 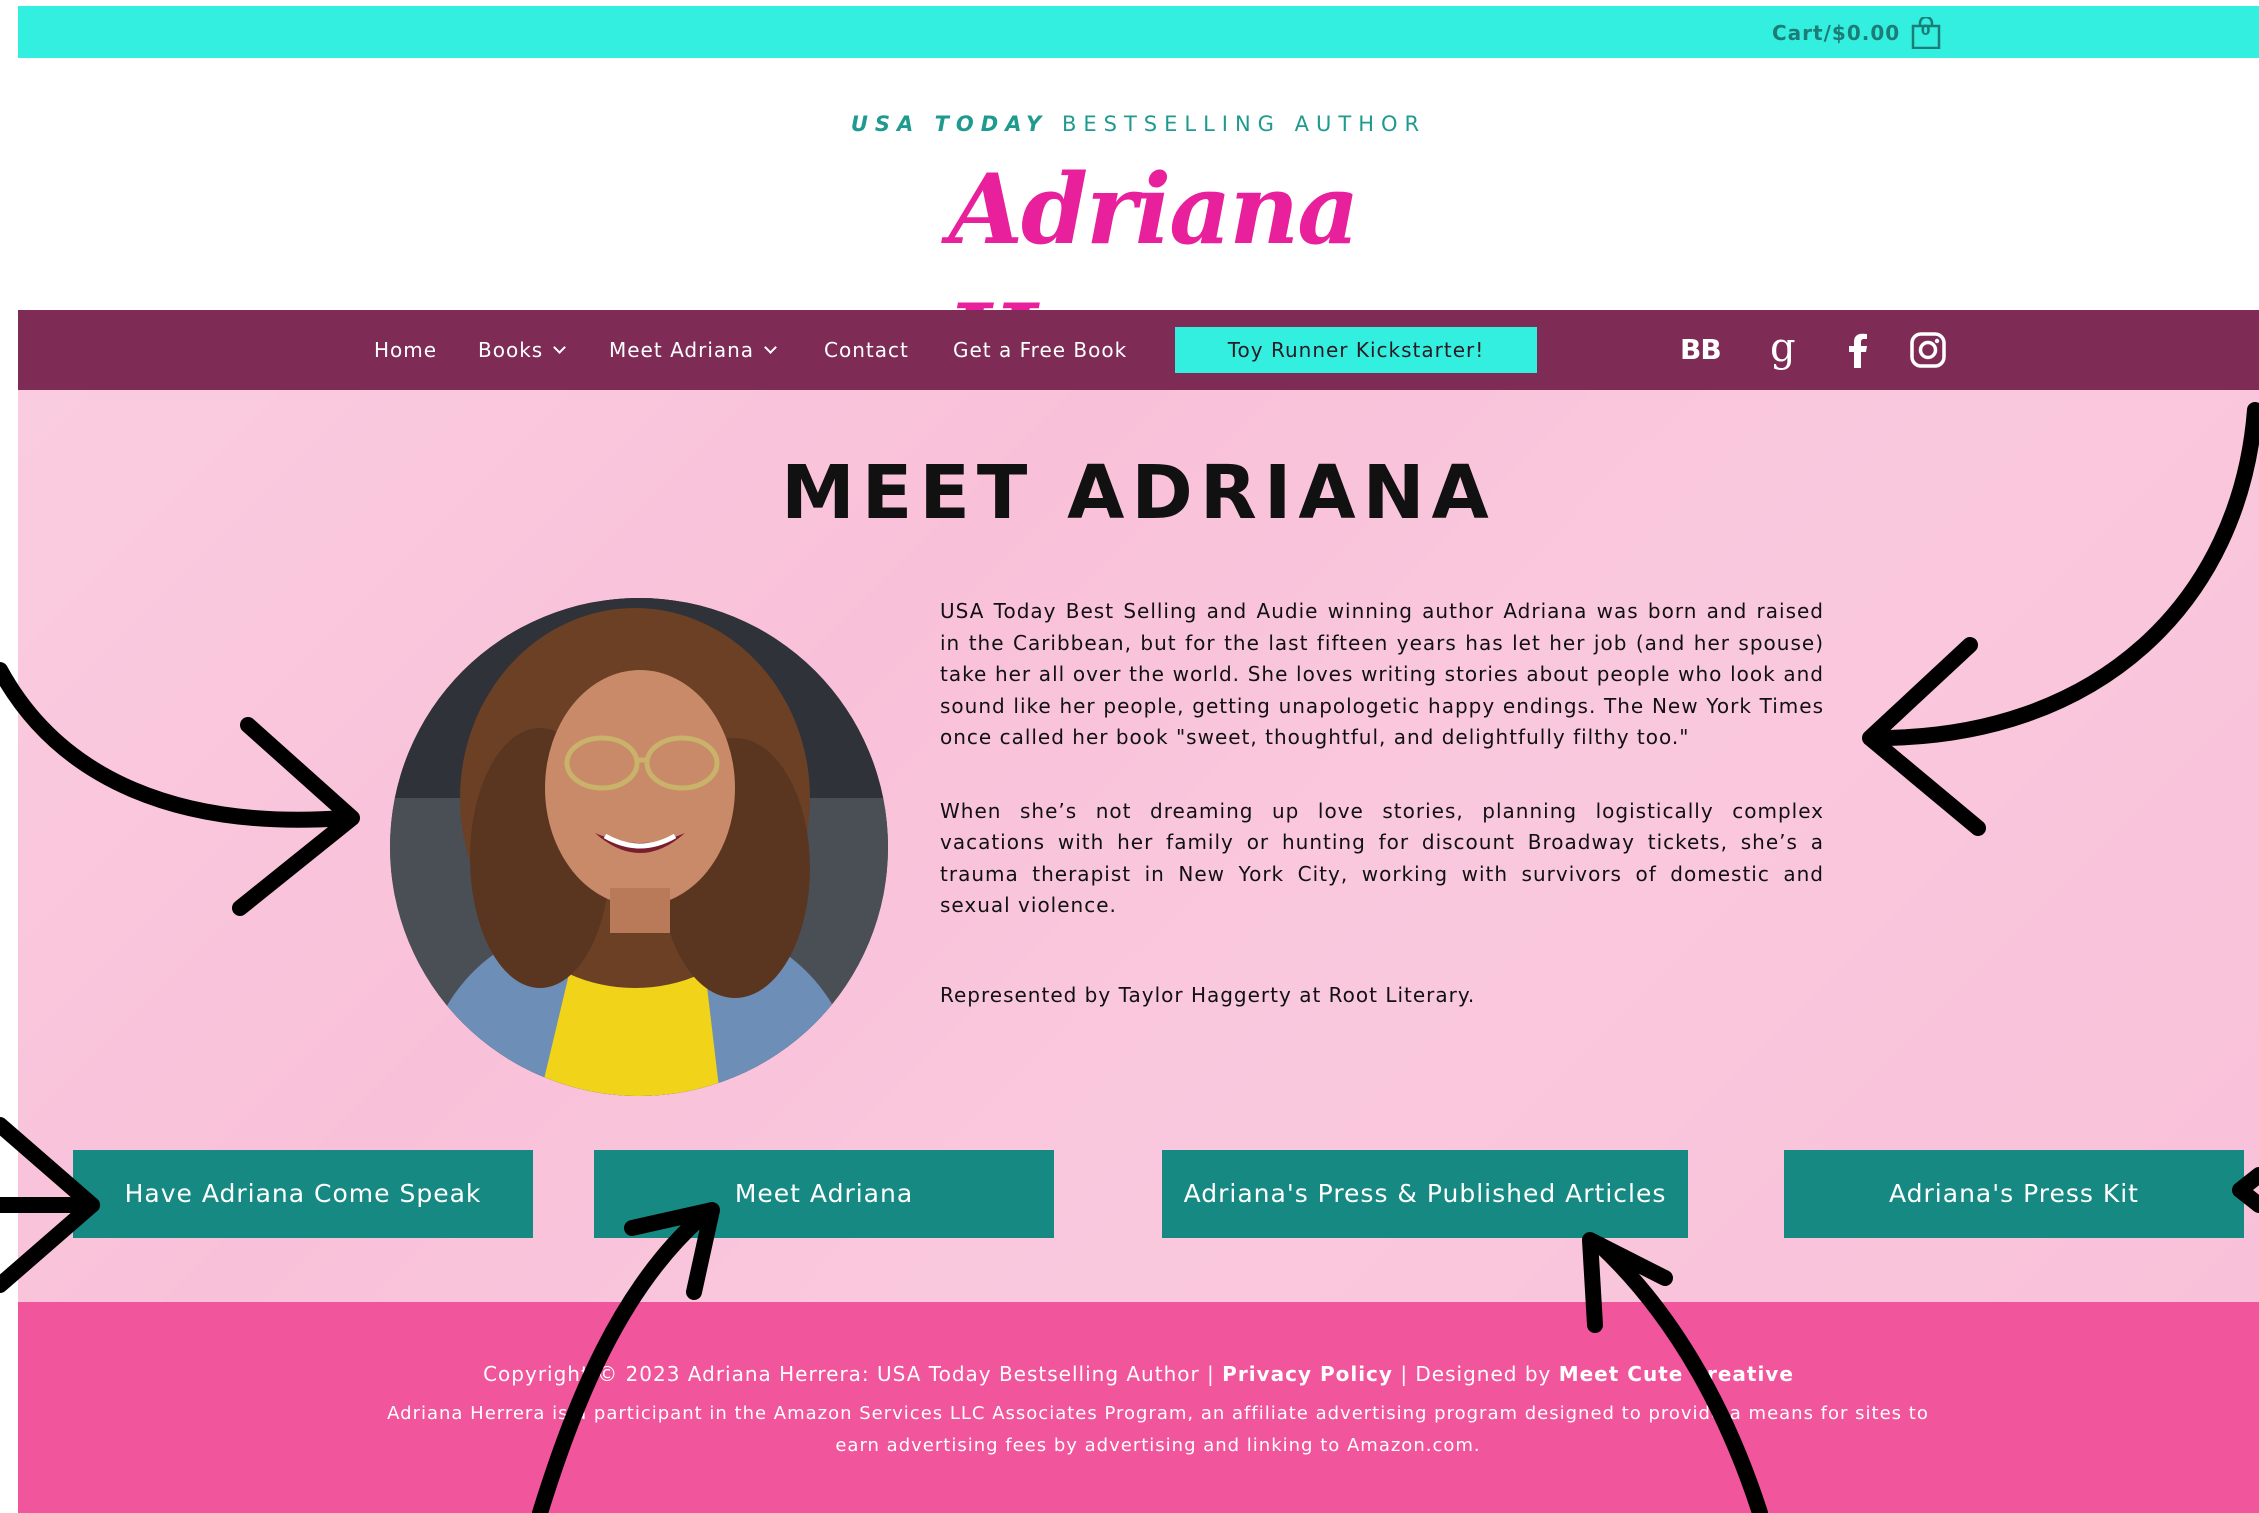 I want to click on cart-link: Cart/$0.00 0, so click(x=1857, y=32).